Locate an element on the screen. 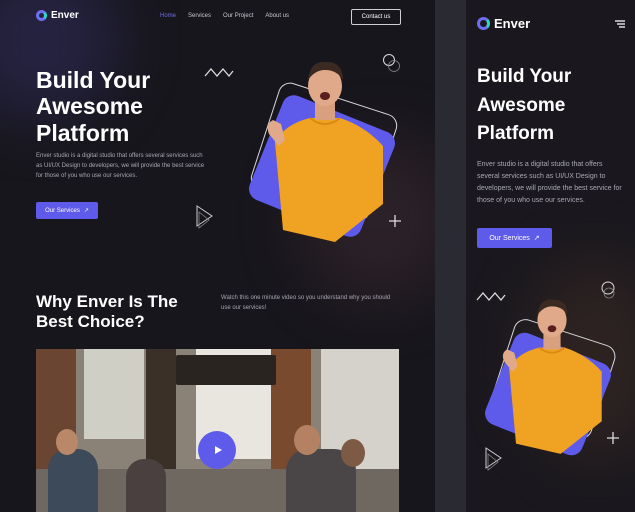  main-nav: Home Services Our Project About us is located at coordinates (224, 16).